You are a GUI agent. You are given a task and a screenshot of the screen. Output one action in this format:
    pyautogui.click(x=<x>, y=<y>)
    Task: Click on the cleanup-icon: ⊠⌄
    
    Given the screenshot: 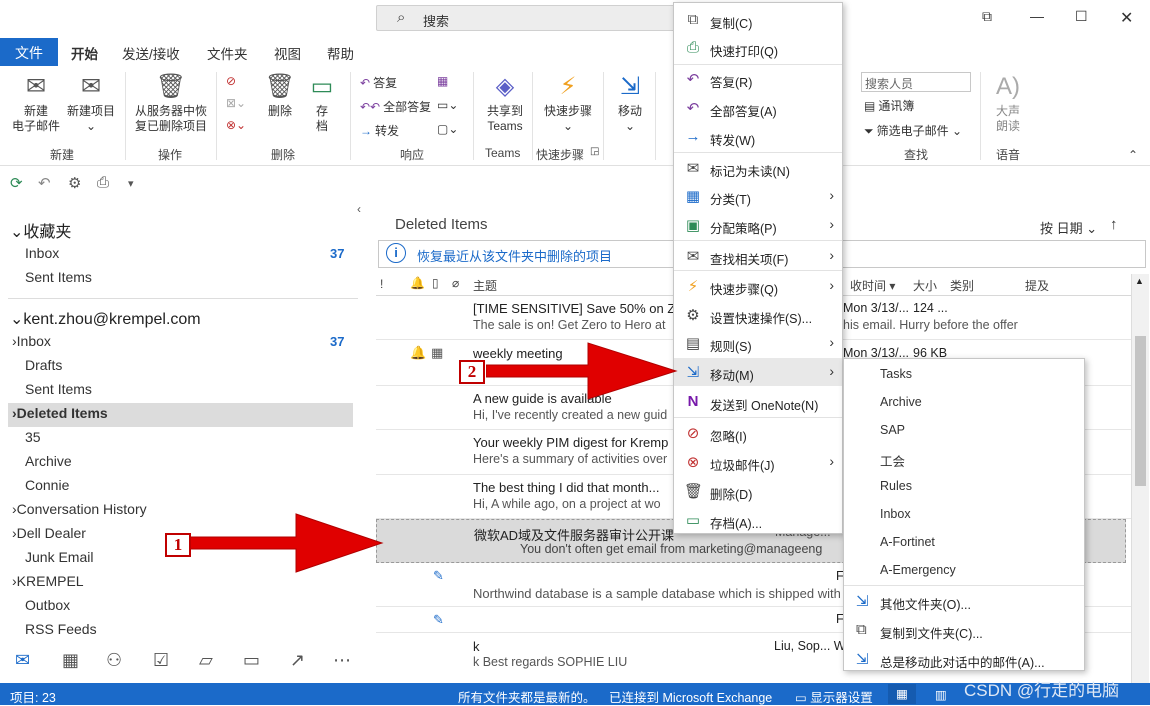 What is the action you would take?
    pyautogui.click(x=236, y=103)
    